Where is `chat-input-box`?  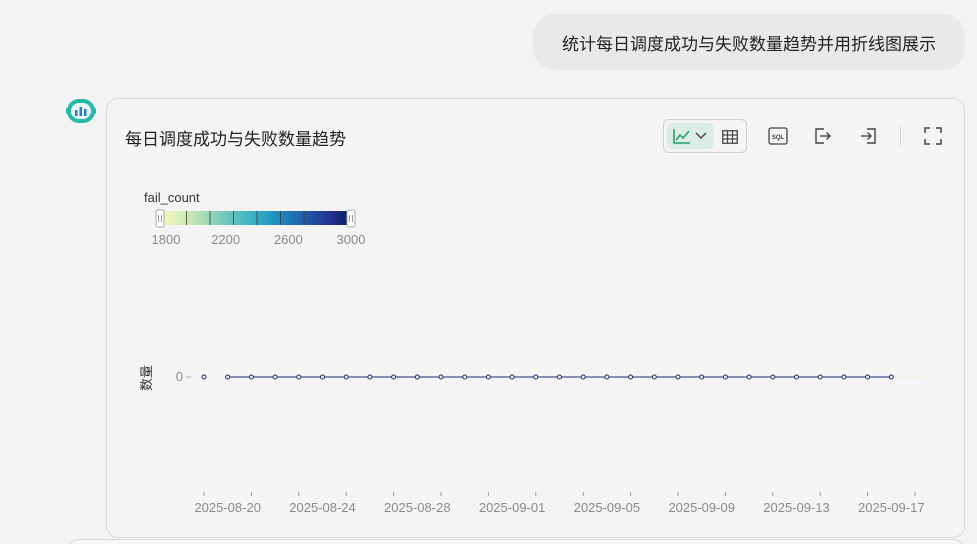 chat-input-box is located at coordinates (516, 541).